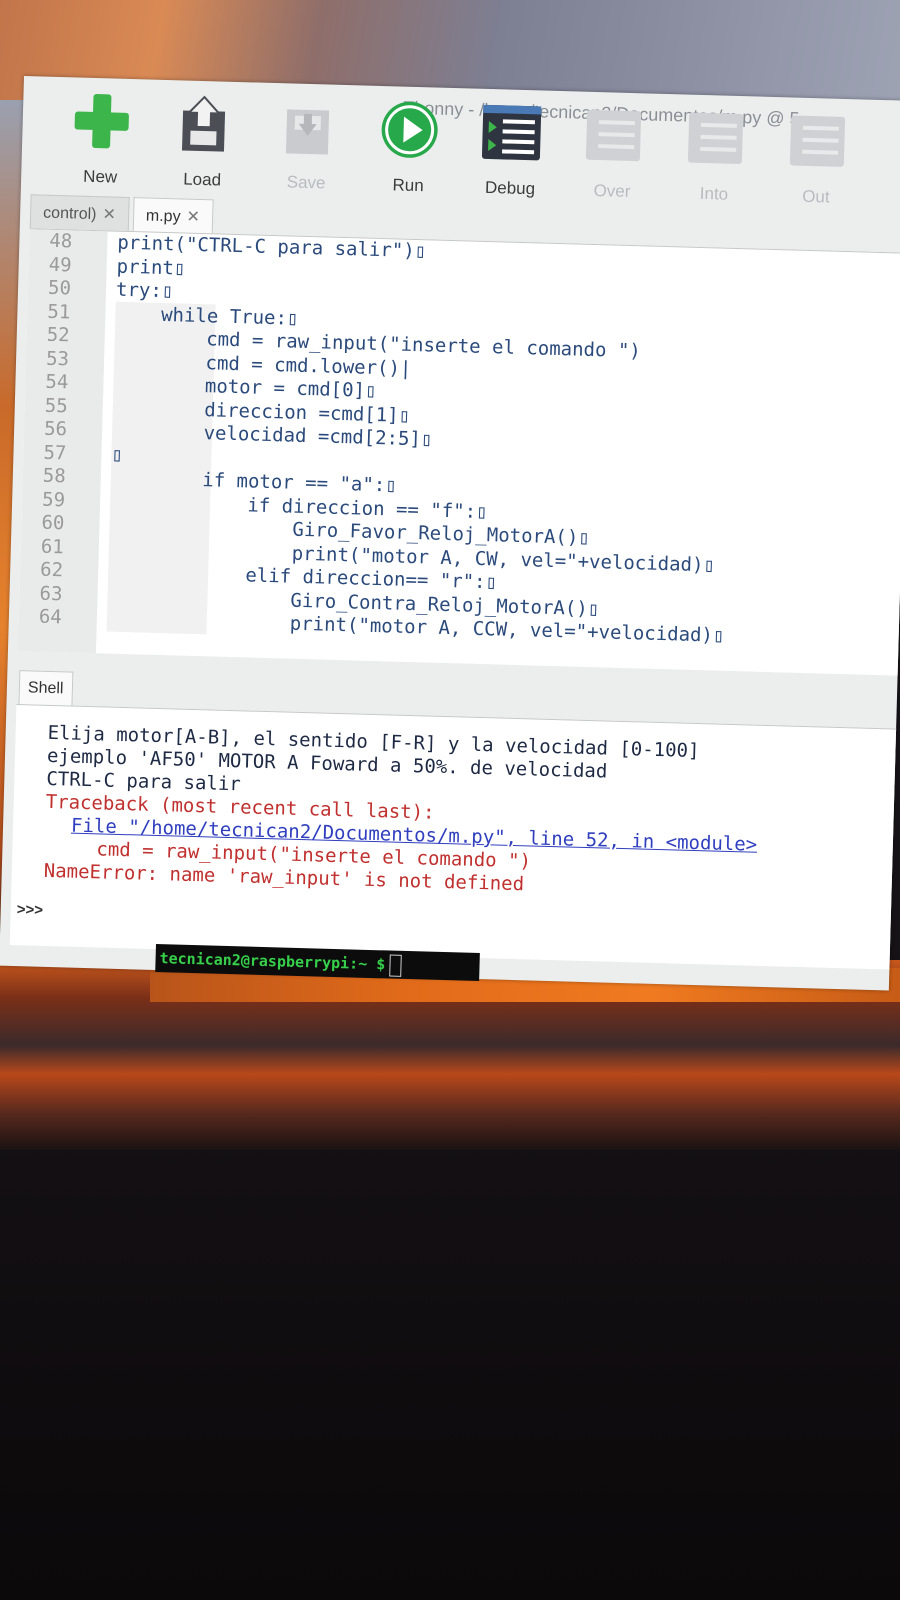  What do you see at coordinates (51, 570) in the screenshot?
I see `line-number: 62` at bounding box center [51, 570].